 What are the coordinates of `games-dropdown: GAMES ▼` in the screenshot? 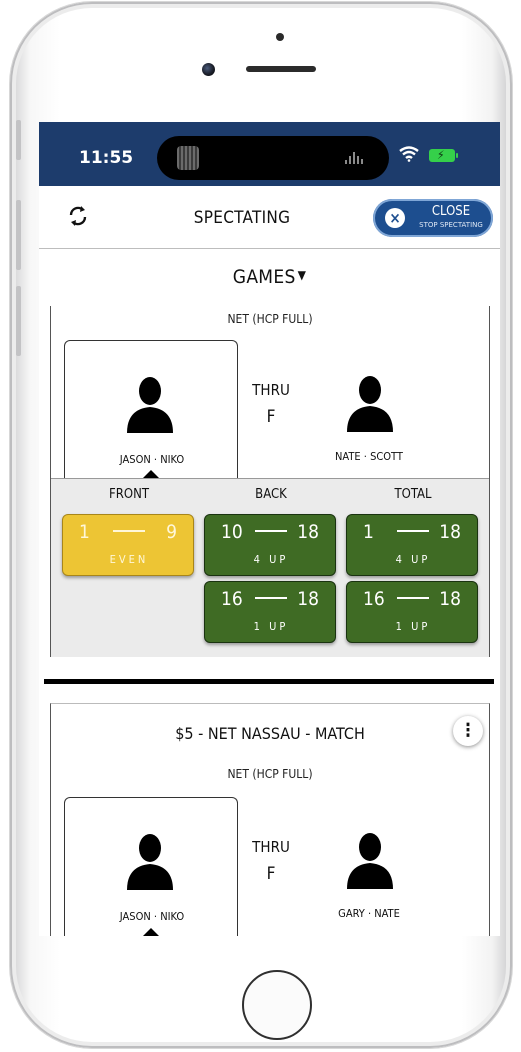 It's located at (269, 277).